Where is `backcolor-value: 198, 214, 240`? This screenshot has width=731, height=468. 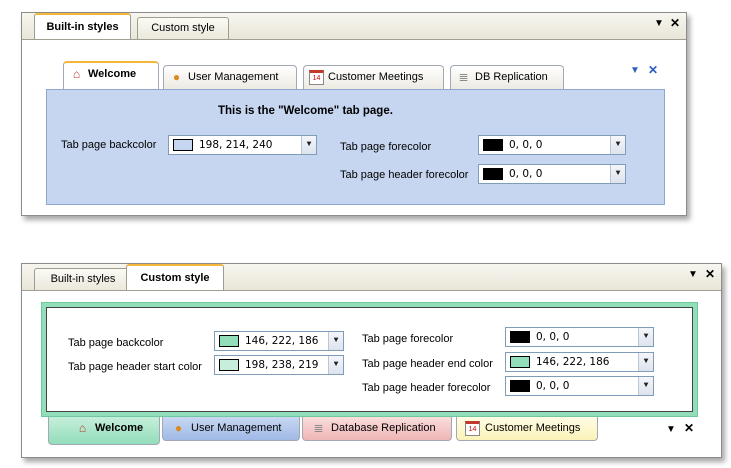
backcolor-value: 198, 214, 240 is located at coordinates (236, 145).